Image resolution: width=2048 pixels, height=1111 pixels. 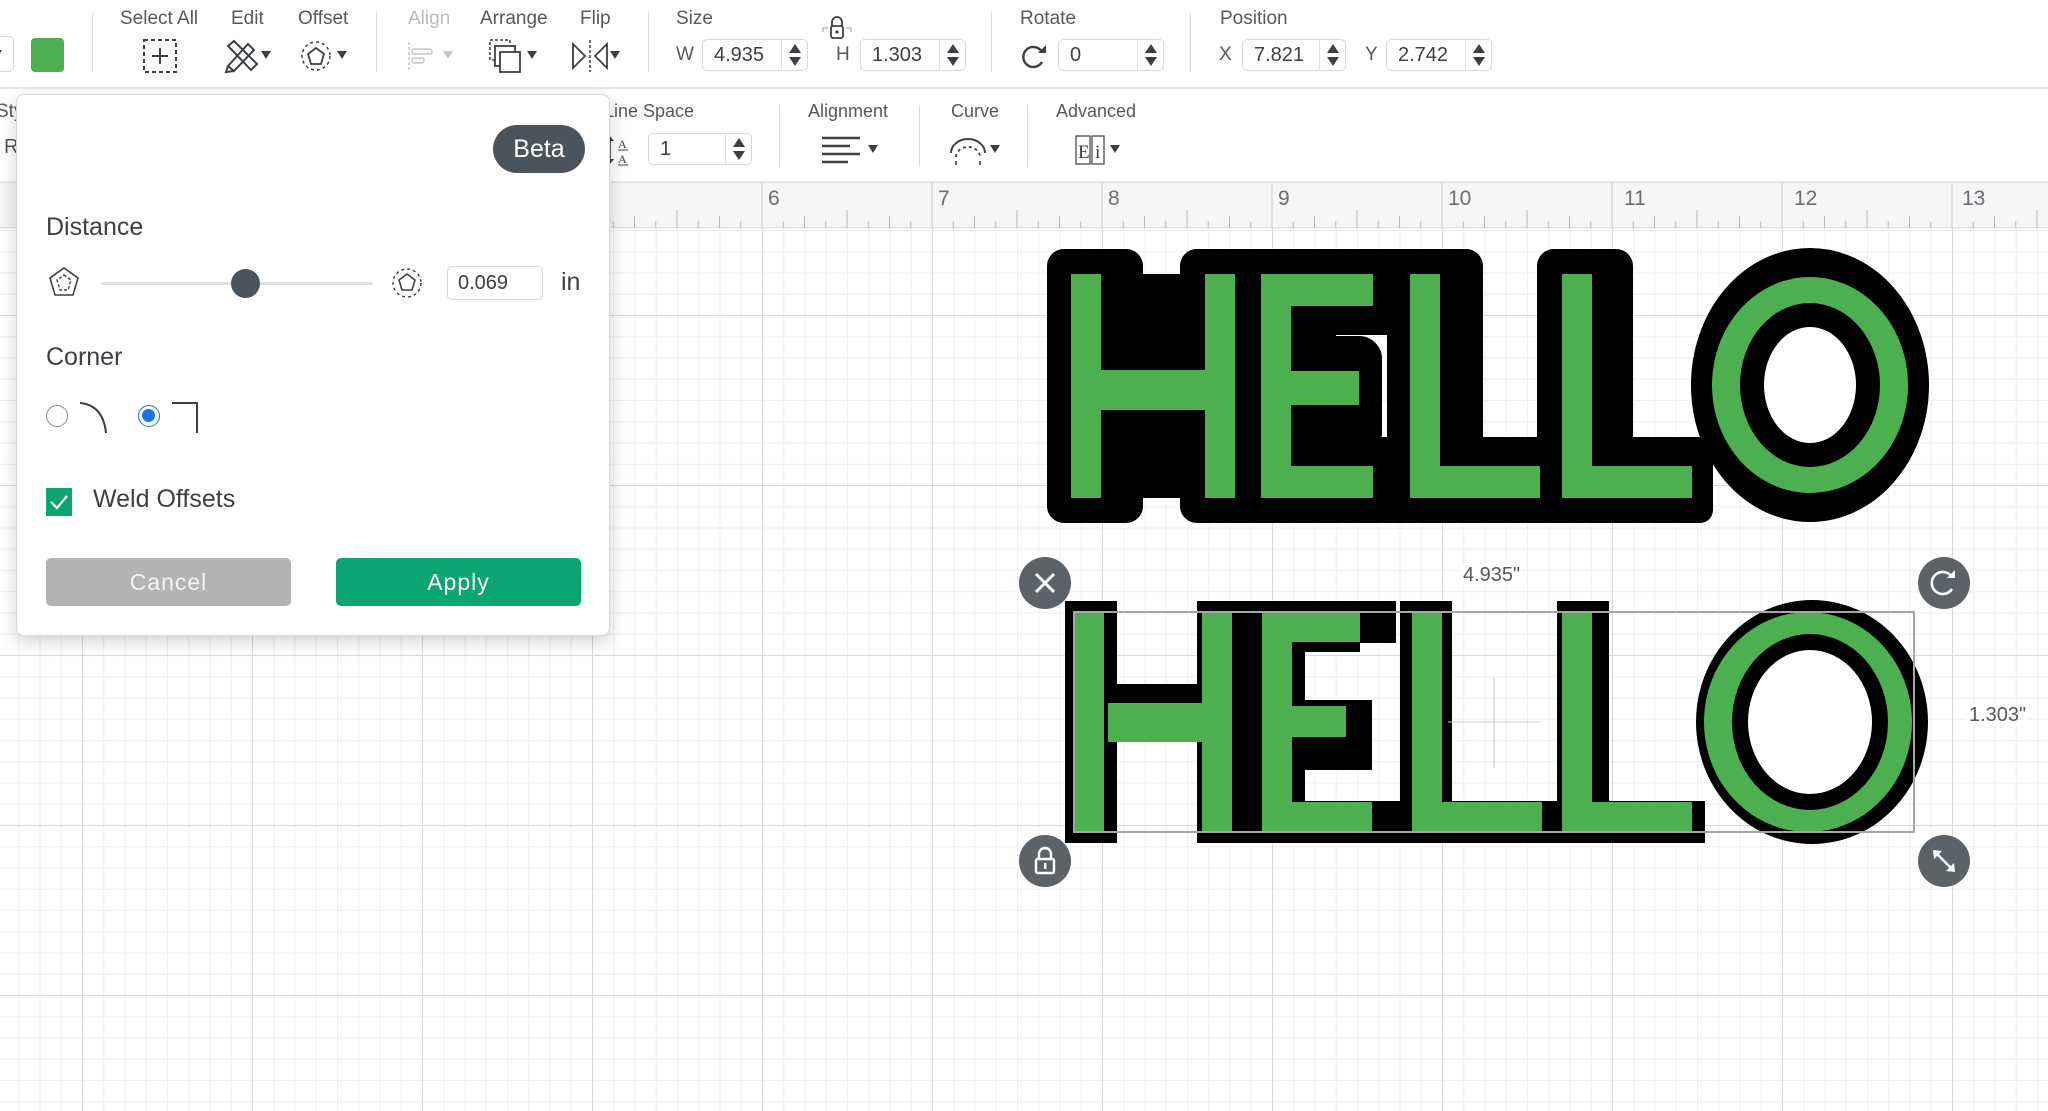 I want to click on rotate-handle, so click(x=1944, y=583).